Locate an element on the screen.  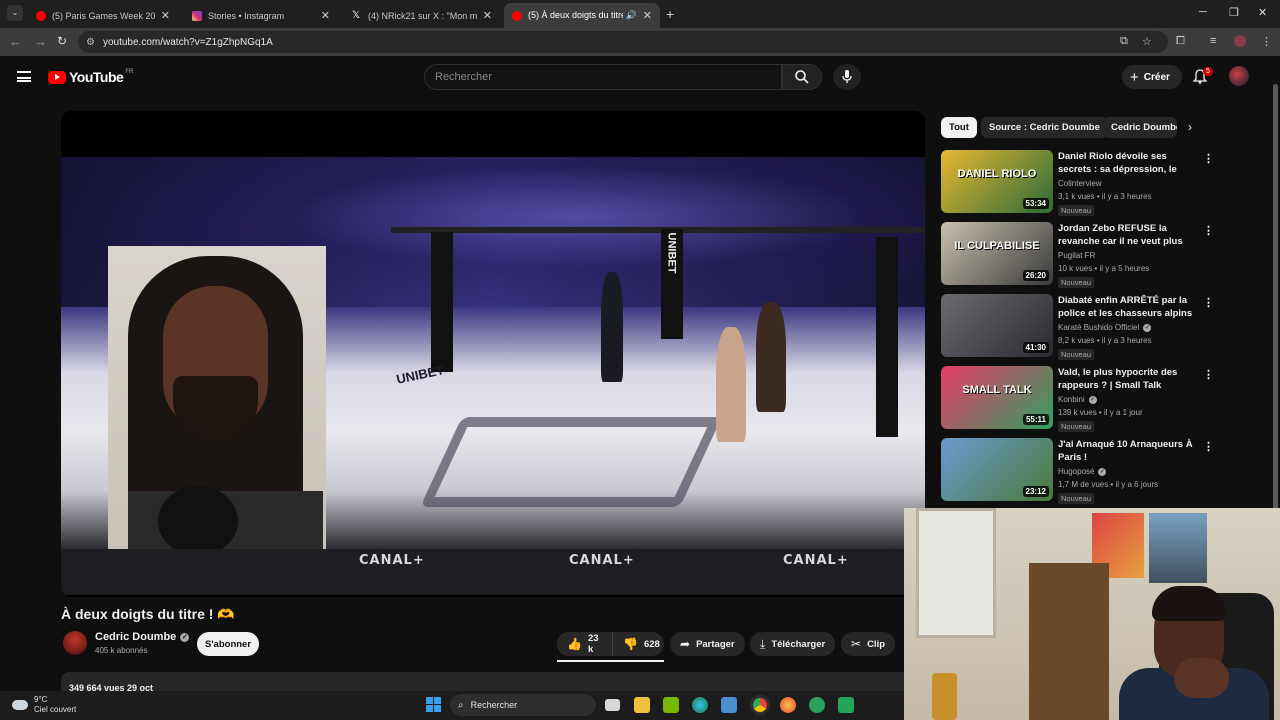
browser-menu-icon: ⋮ is located at coordinates (1266, 41).